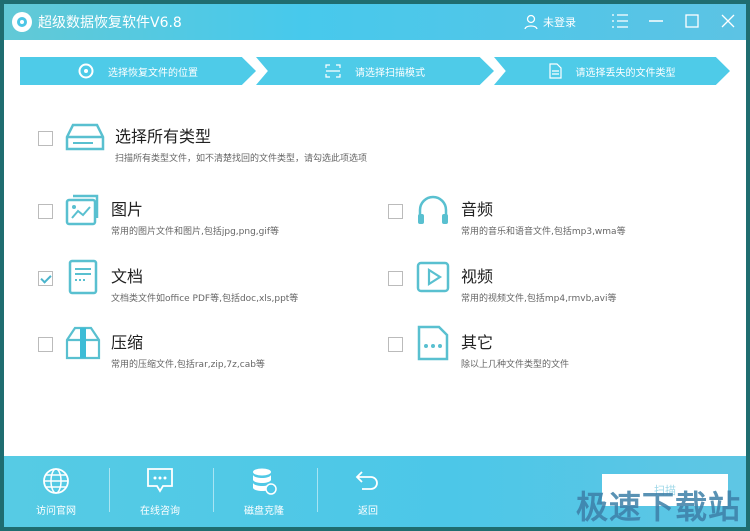 The width and height of the screenshot is (750, 531). Describe the element at coordinates (110, 23) in the screenshot. I see `app-title: 超级数据恢复软件V6.8` at that location.